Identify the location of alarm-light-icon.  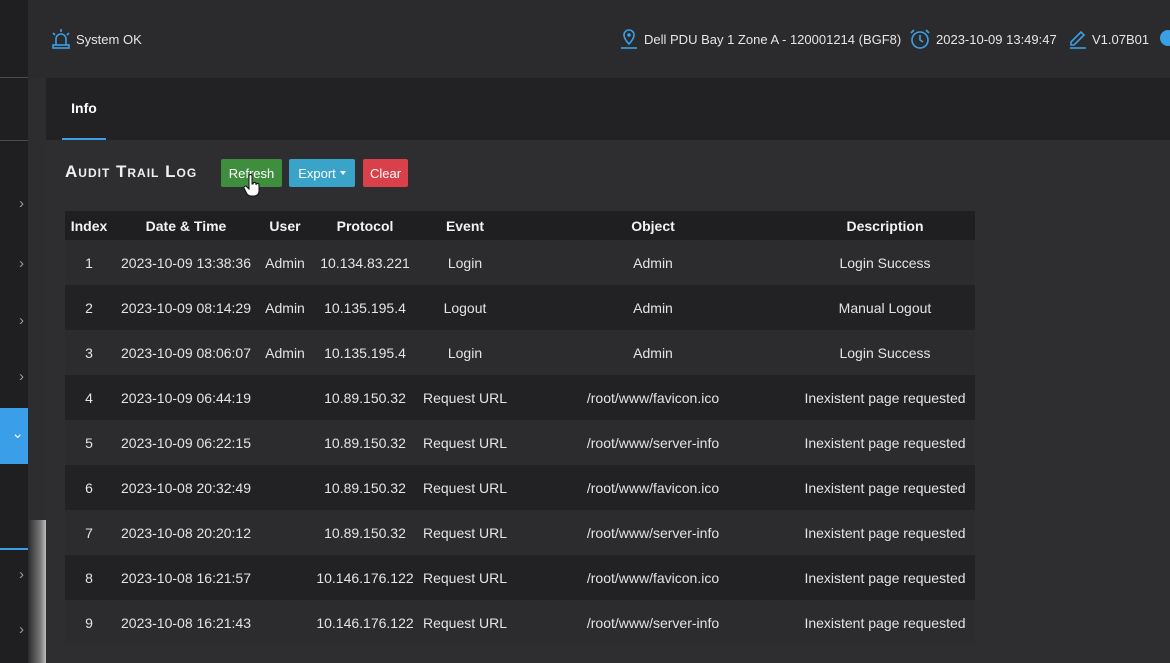
(61, 39).